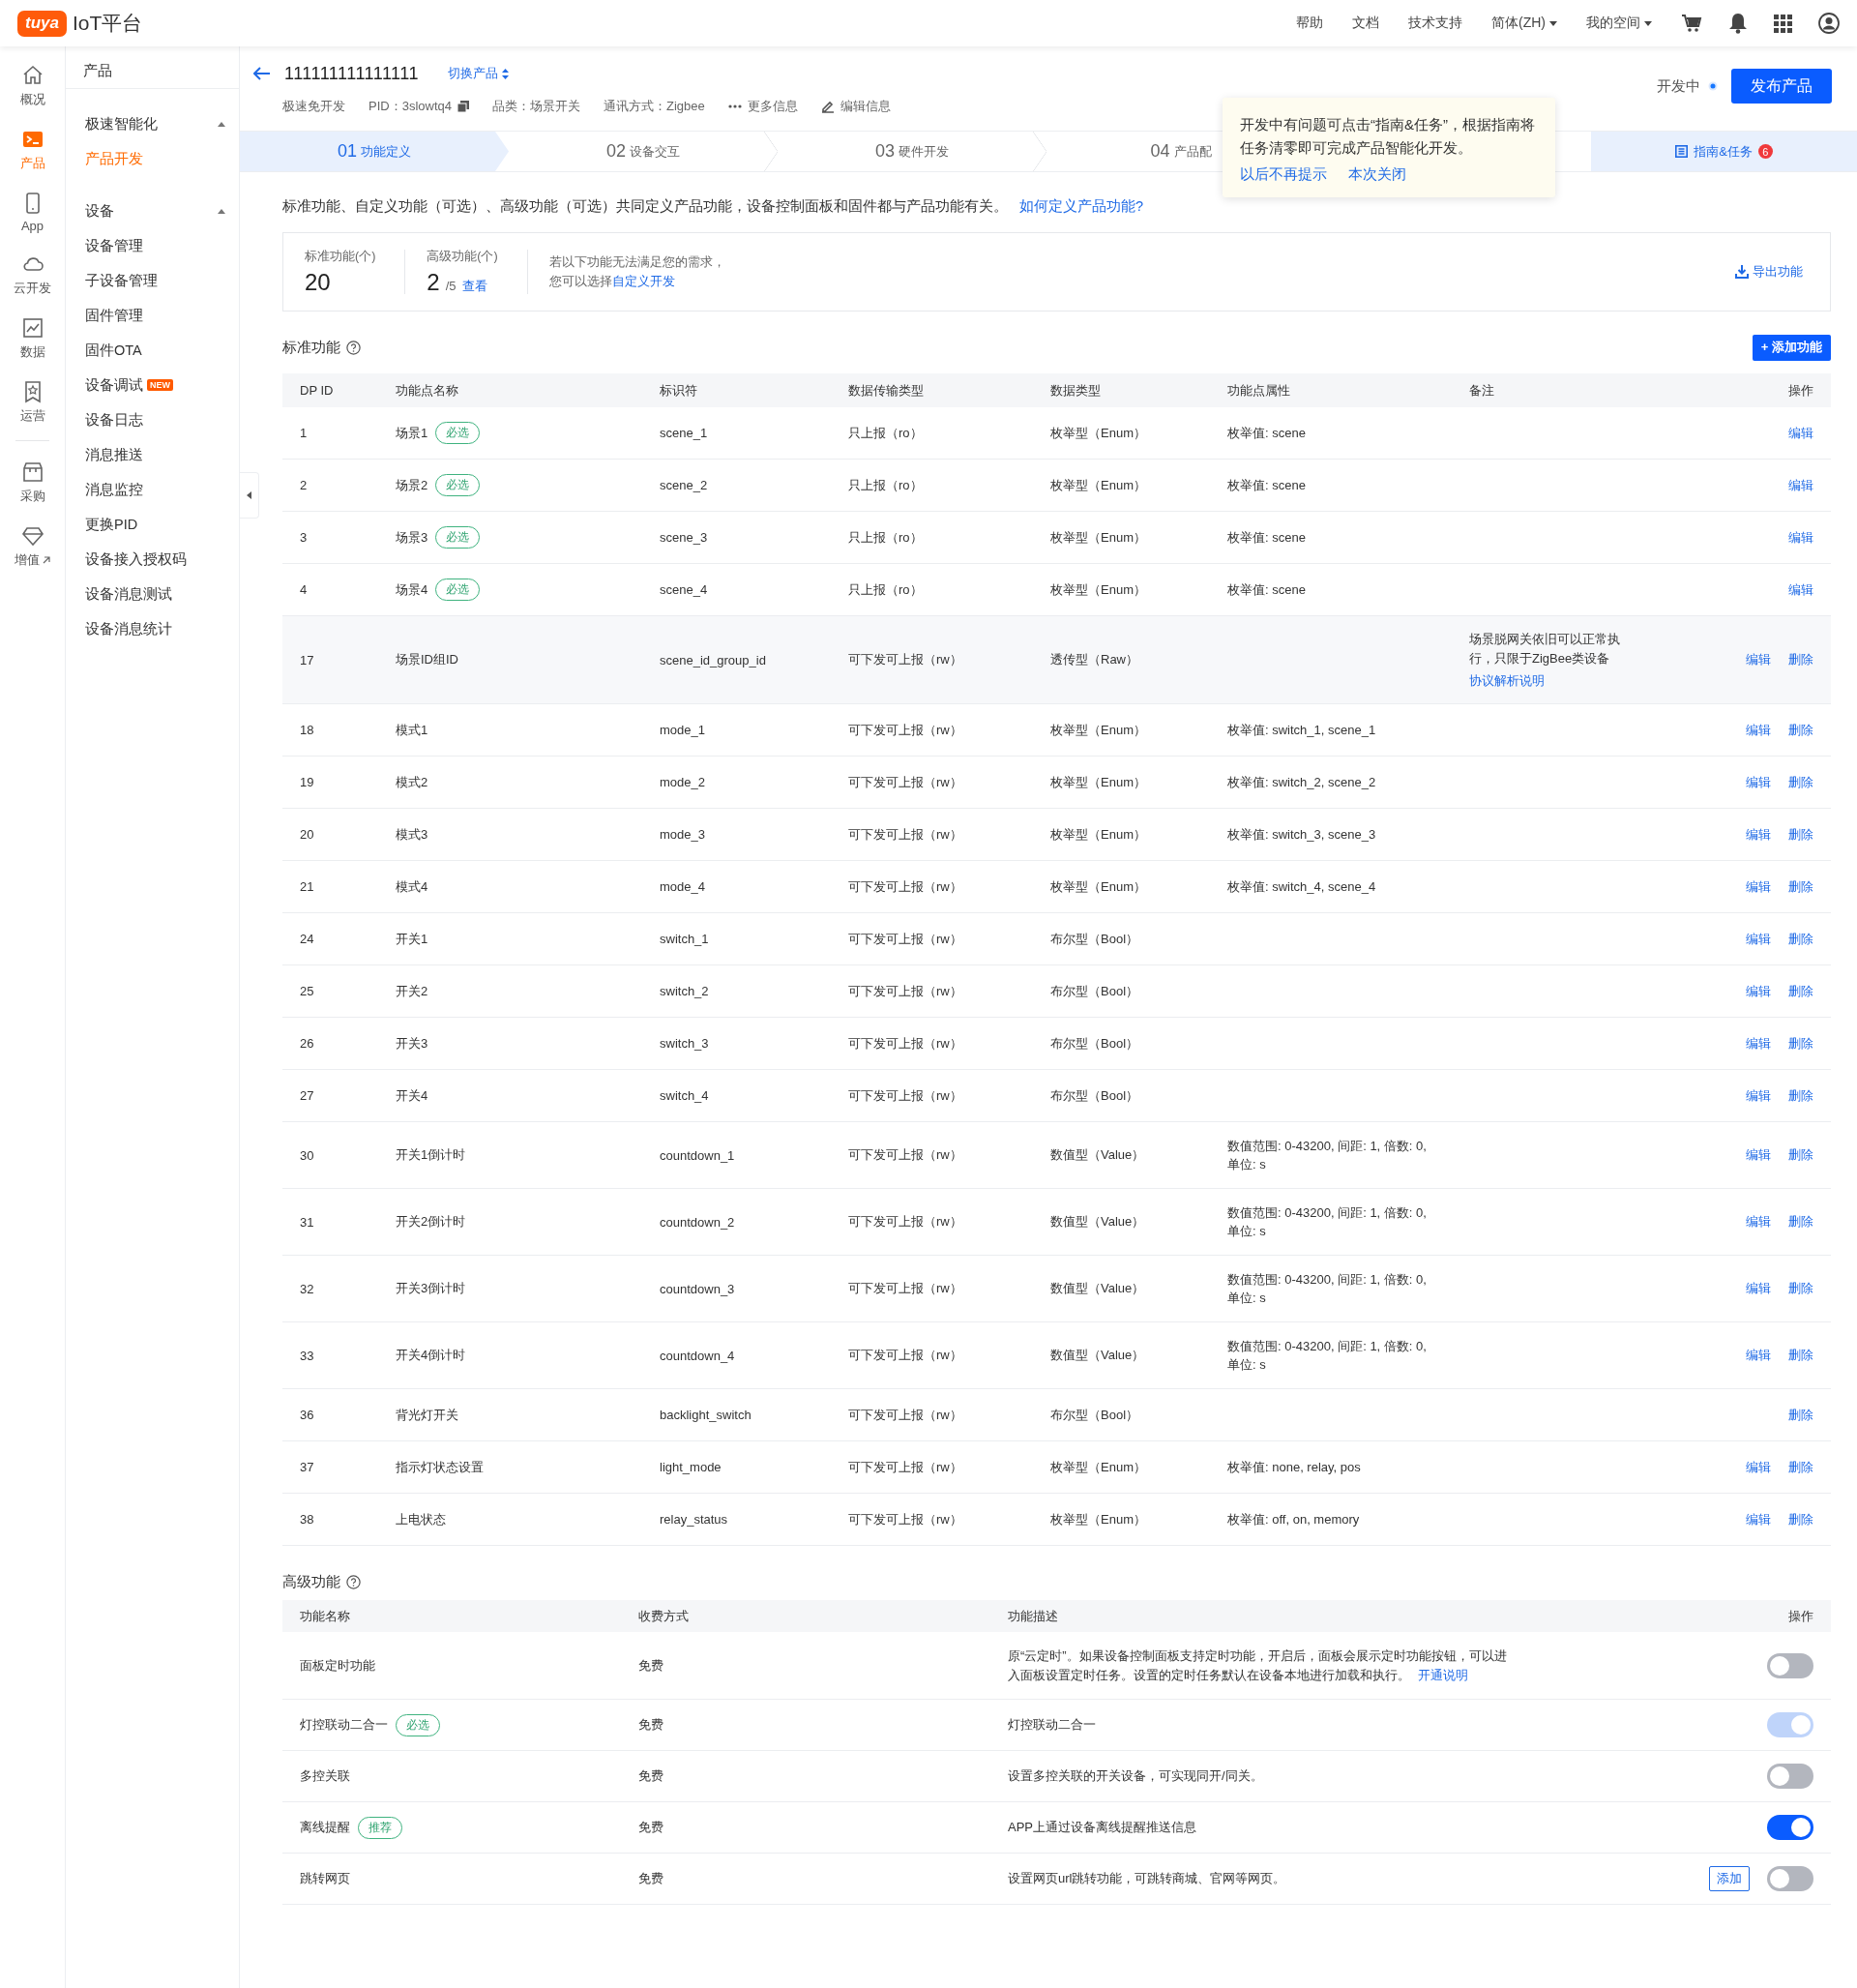  Describe the element at coordinates (1829, 23) in the screenshot. I see `user-avatar-icon` at that location.